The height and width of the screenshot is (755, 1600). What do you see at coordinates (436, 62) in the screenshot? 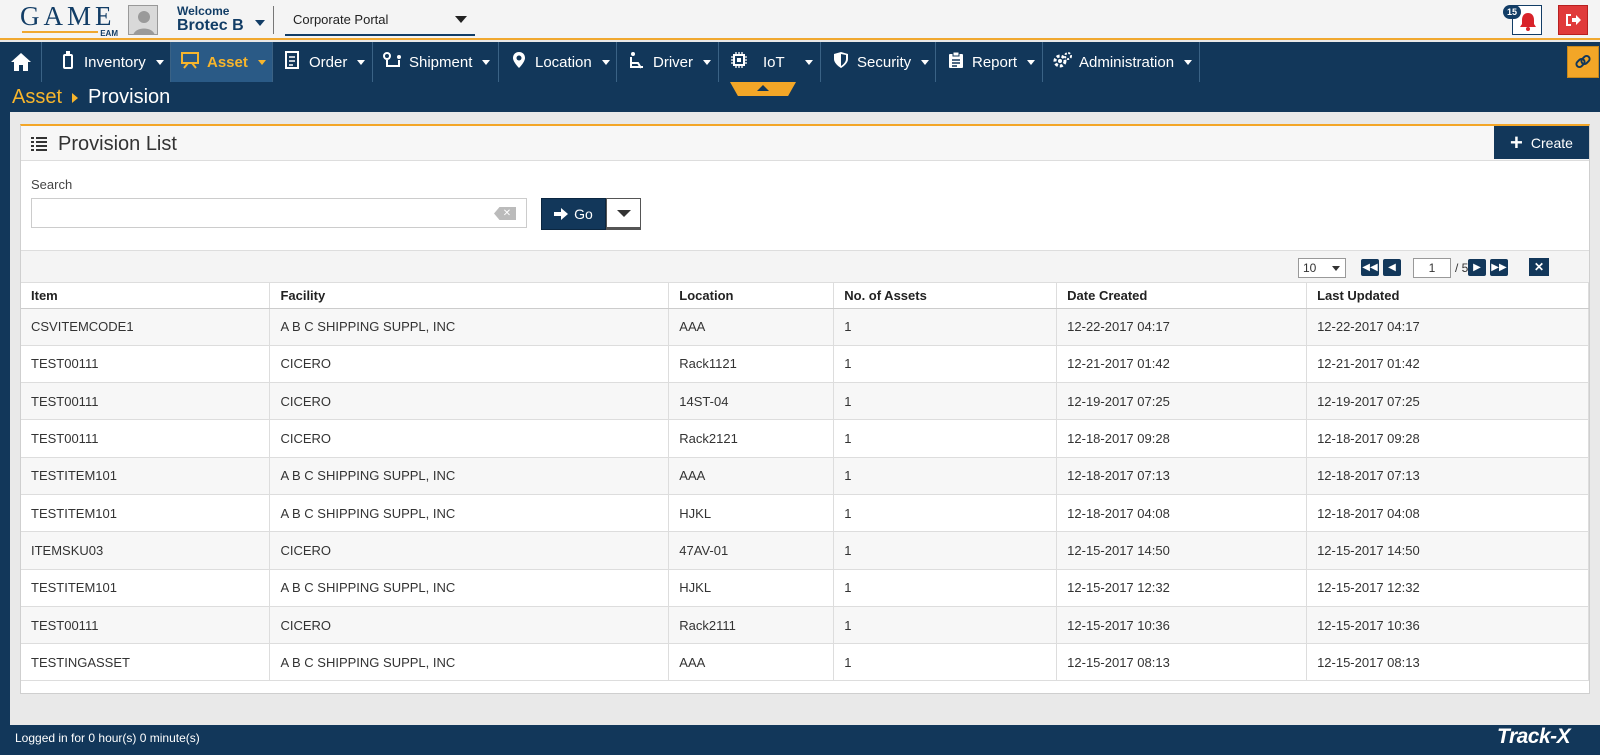
I see `nav-shipment: Shipment` at bounding box center [436, 62].